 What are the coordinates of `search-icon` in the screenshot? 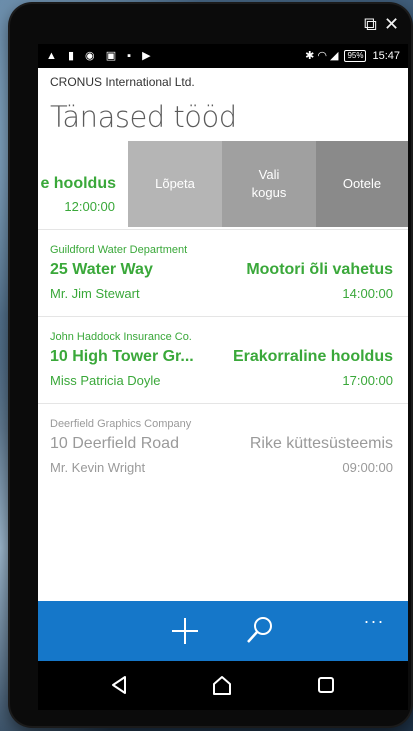 It's located at (260, 630).